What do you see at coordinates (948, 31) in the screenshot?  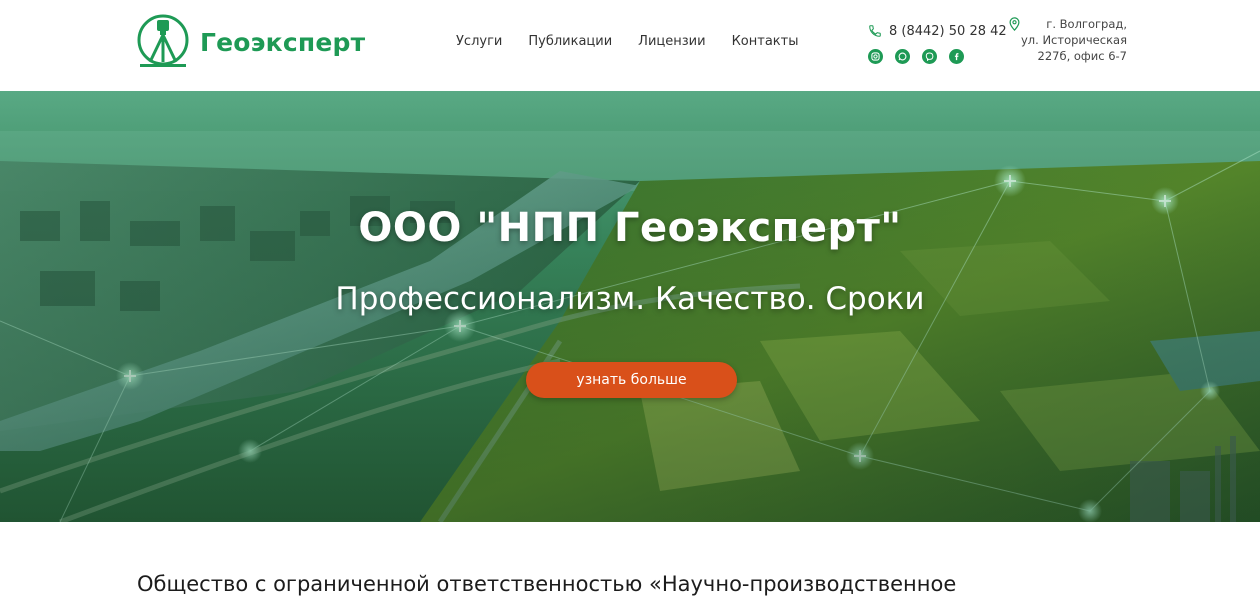 I see `phone-link: 8 (8442) 50 28 42` at bounding box center [948, 31].